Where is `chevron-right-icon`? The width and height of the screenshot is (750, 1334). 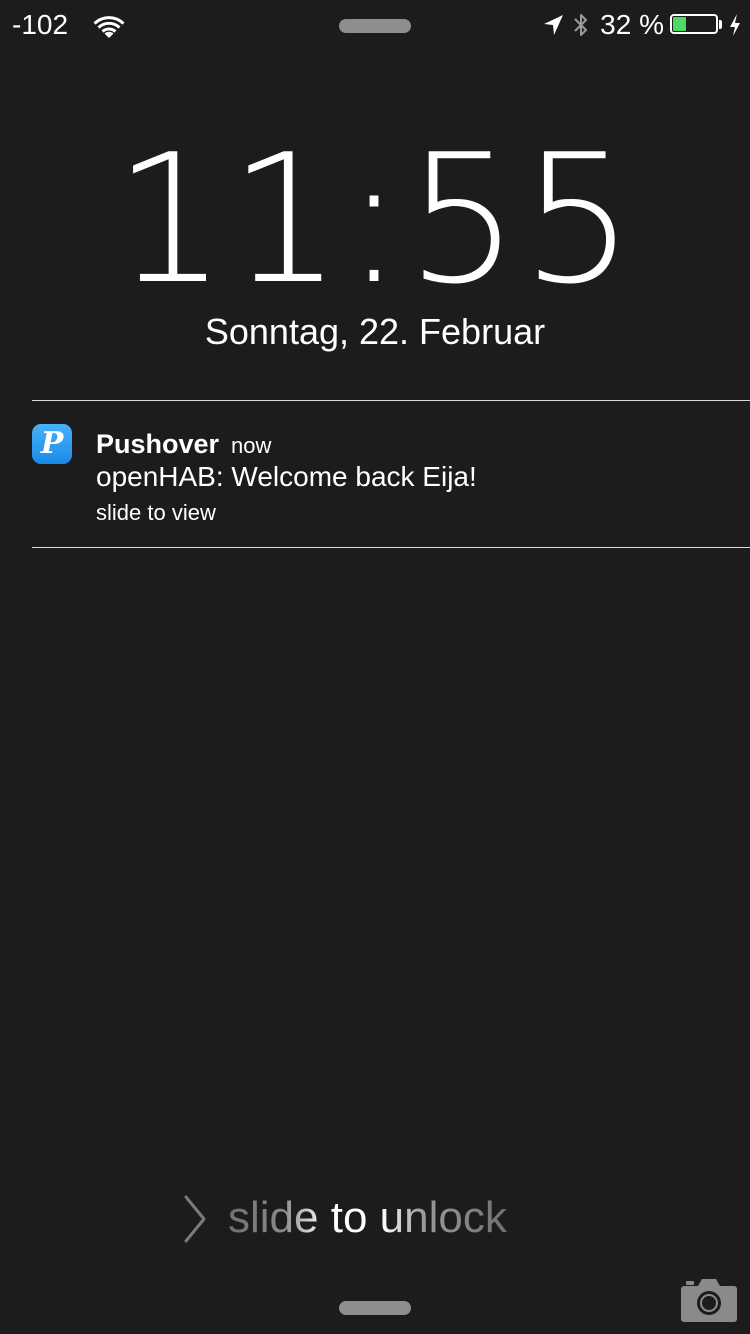
chevron-right-icon is located at coordinates (195, 1219).